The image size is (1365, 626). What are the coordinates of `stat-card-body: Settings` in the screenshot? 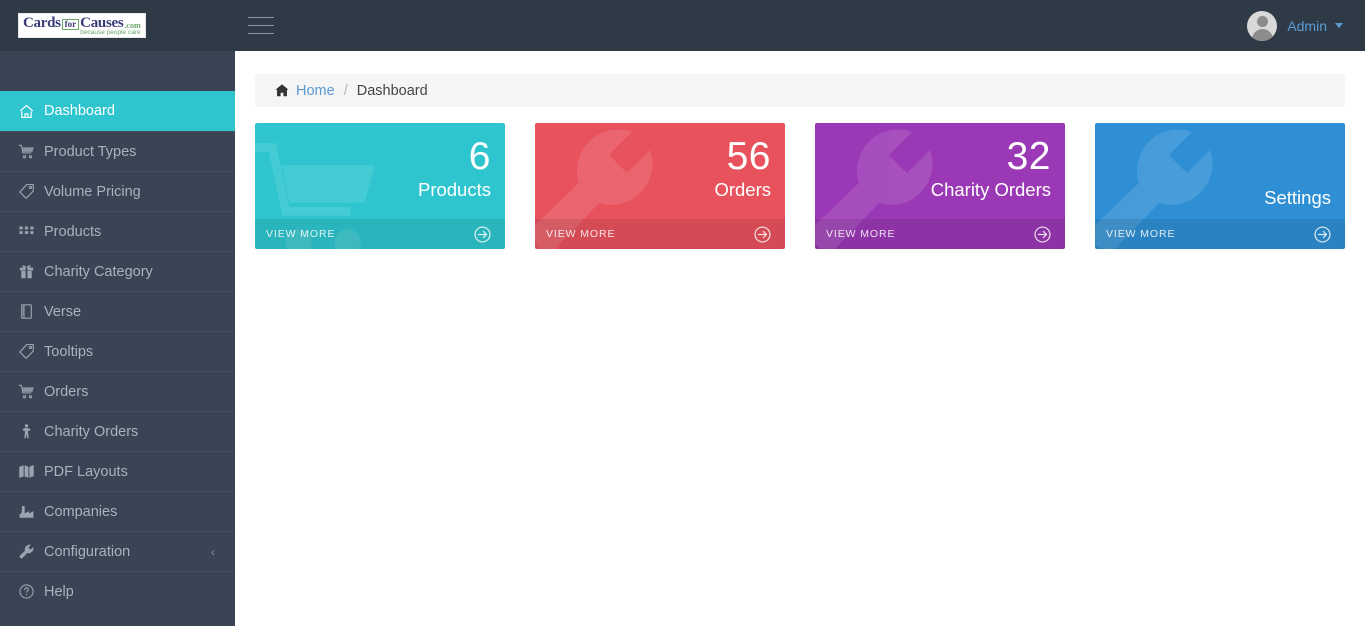 It's located at (1297, 172).